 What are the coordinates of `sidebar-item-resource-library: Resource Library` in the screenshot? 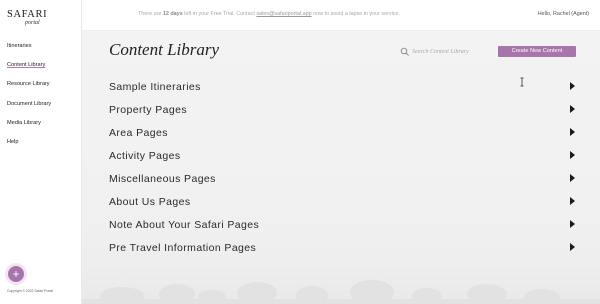 It's located at (29, 84).